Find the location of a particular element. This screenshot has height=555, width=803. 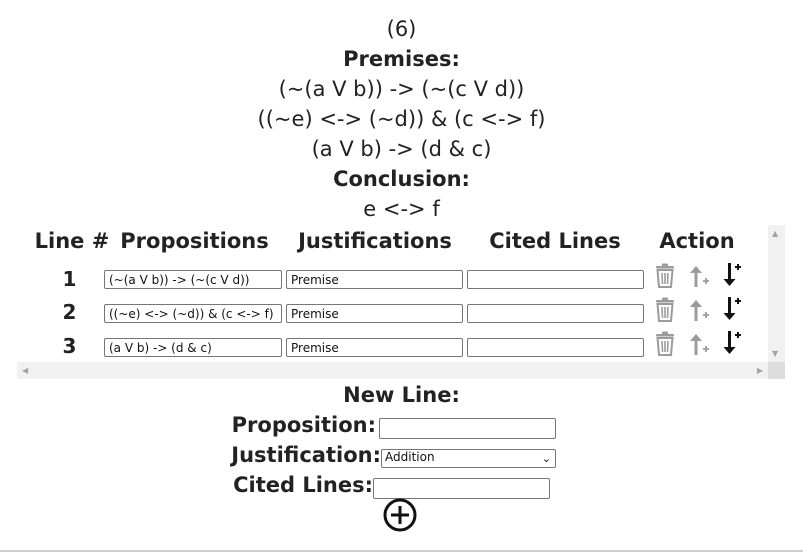

justification-select: Addition ⌄ is located at coordinates (468, 458).